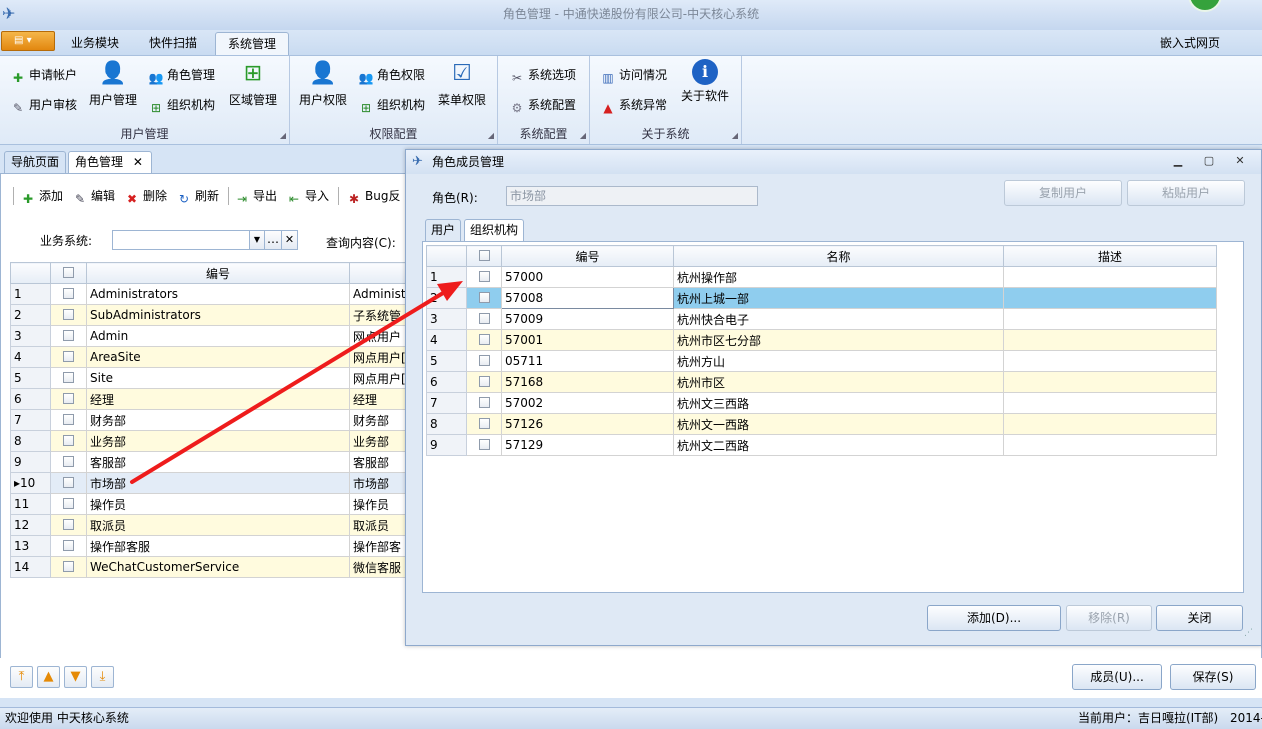 This screenshot has height=729, width=1262. What do you see at coordinates (181, 240) in the screenshot?
I see `business-system-input` at bounding box center [181, 240].